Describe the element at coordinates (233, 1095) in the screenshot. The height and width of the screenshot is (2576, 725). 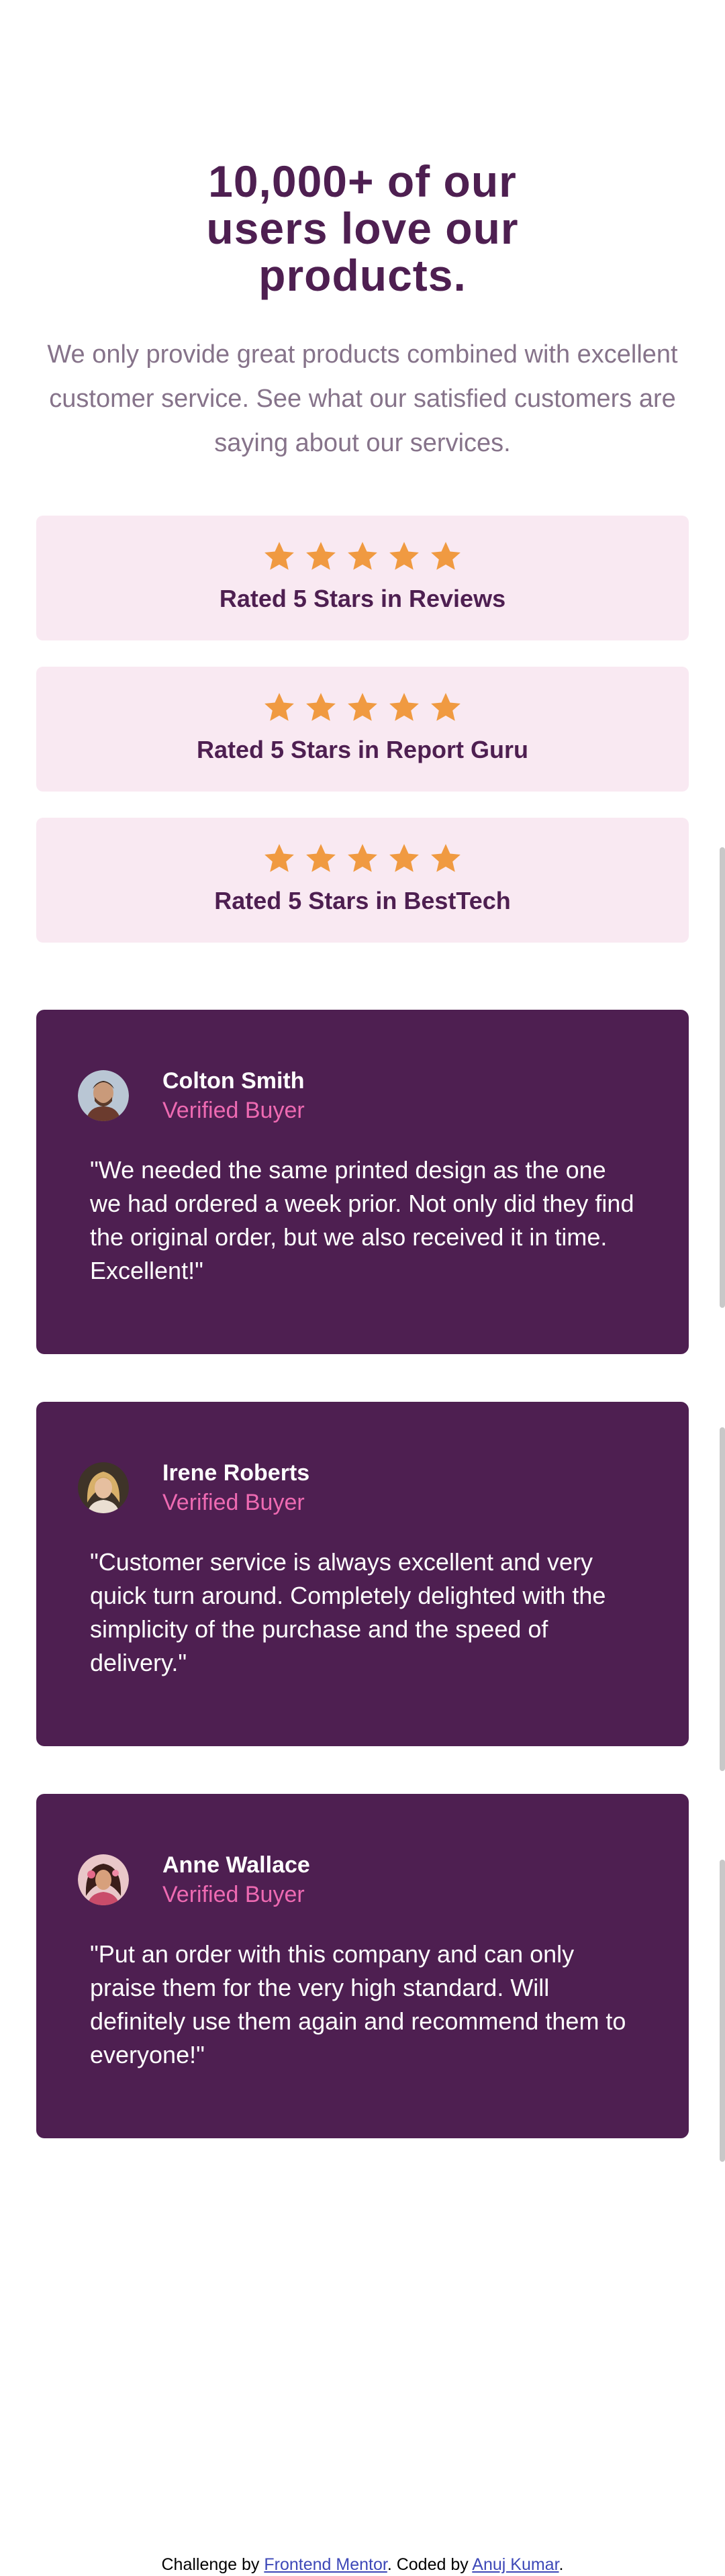
I see `testimonial-author: Colton Smith Verified Buyer` at that location.